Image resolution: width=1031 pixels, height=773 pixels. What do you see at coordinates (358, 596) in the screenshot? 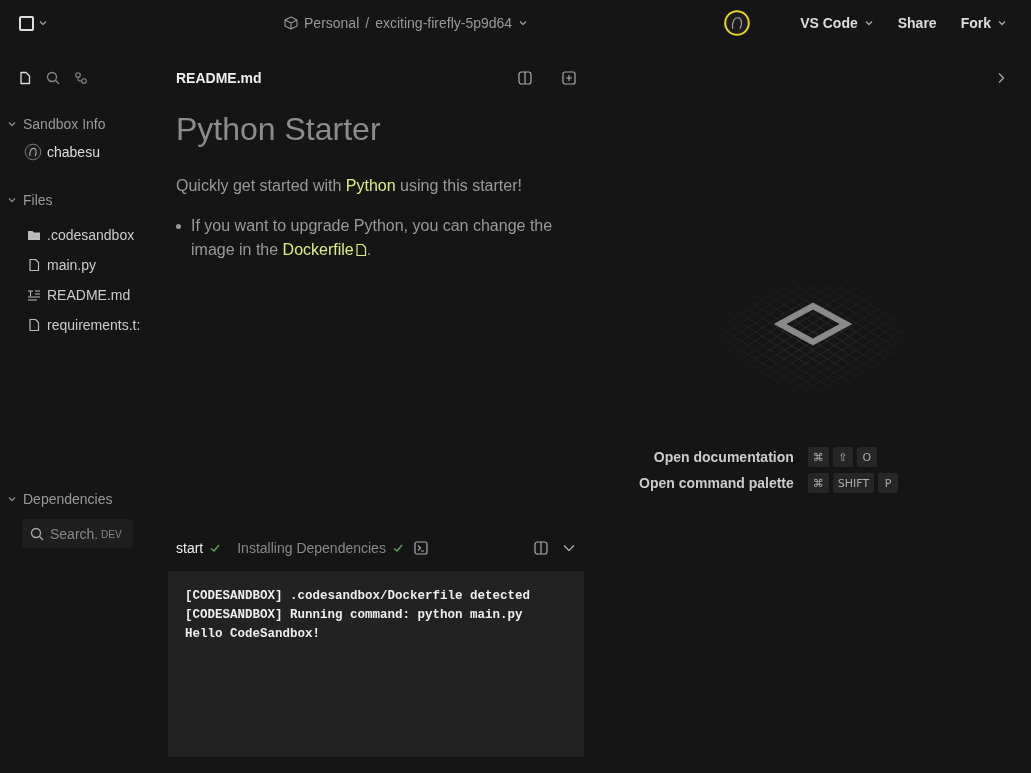
I see `terminal-line: [CODESANDBOX] .codesandbox/Dockerfile detected` at bounding box center [358, 596].